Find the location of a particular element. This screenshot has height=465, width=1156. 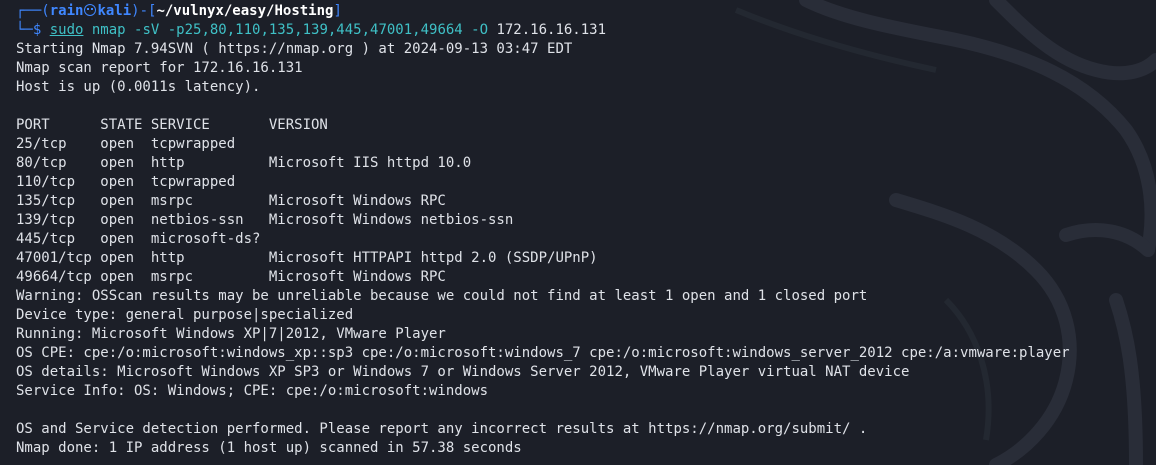

prompt-path: ~/vulnyx/easy/Hosting is located at coordinates (245, 11).